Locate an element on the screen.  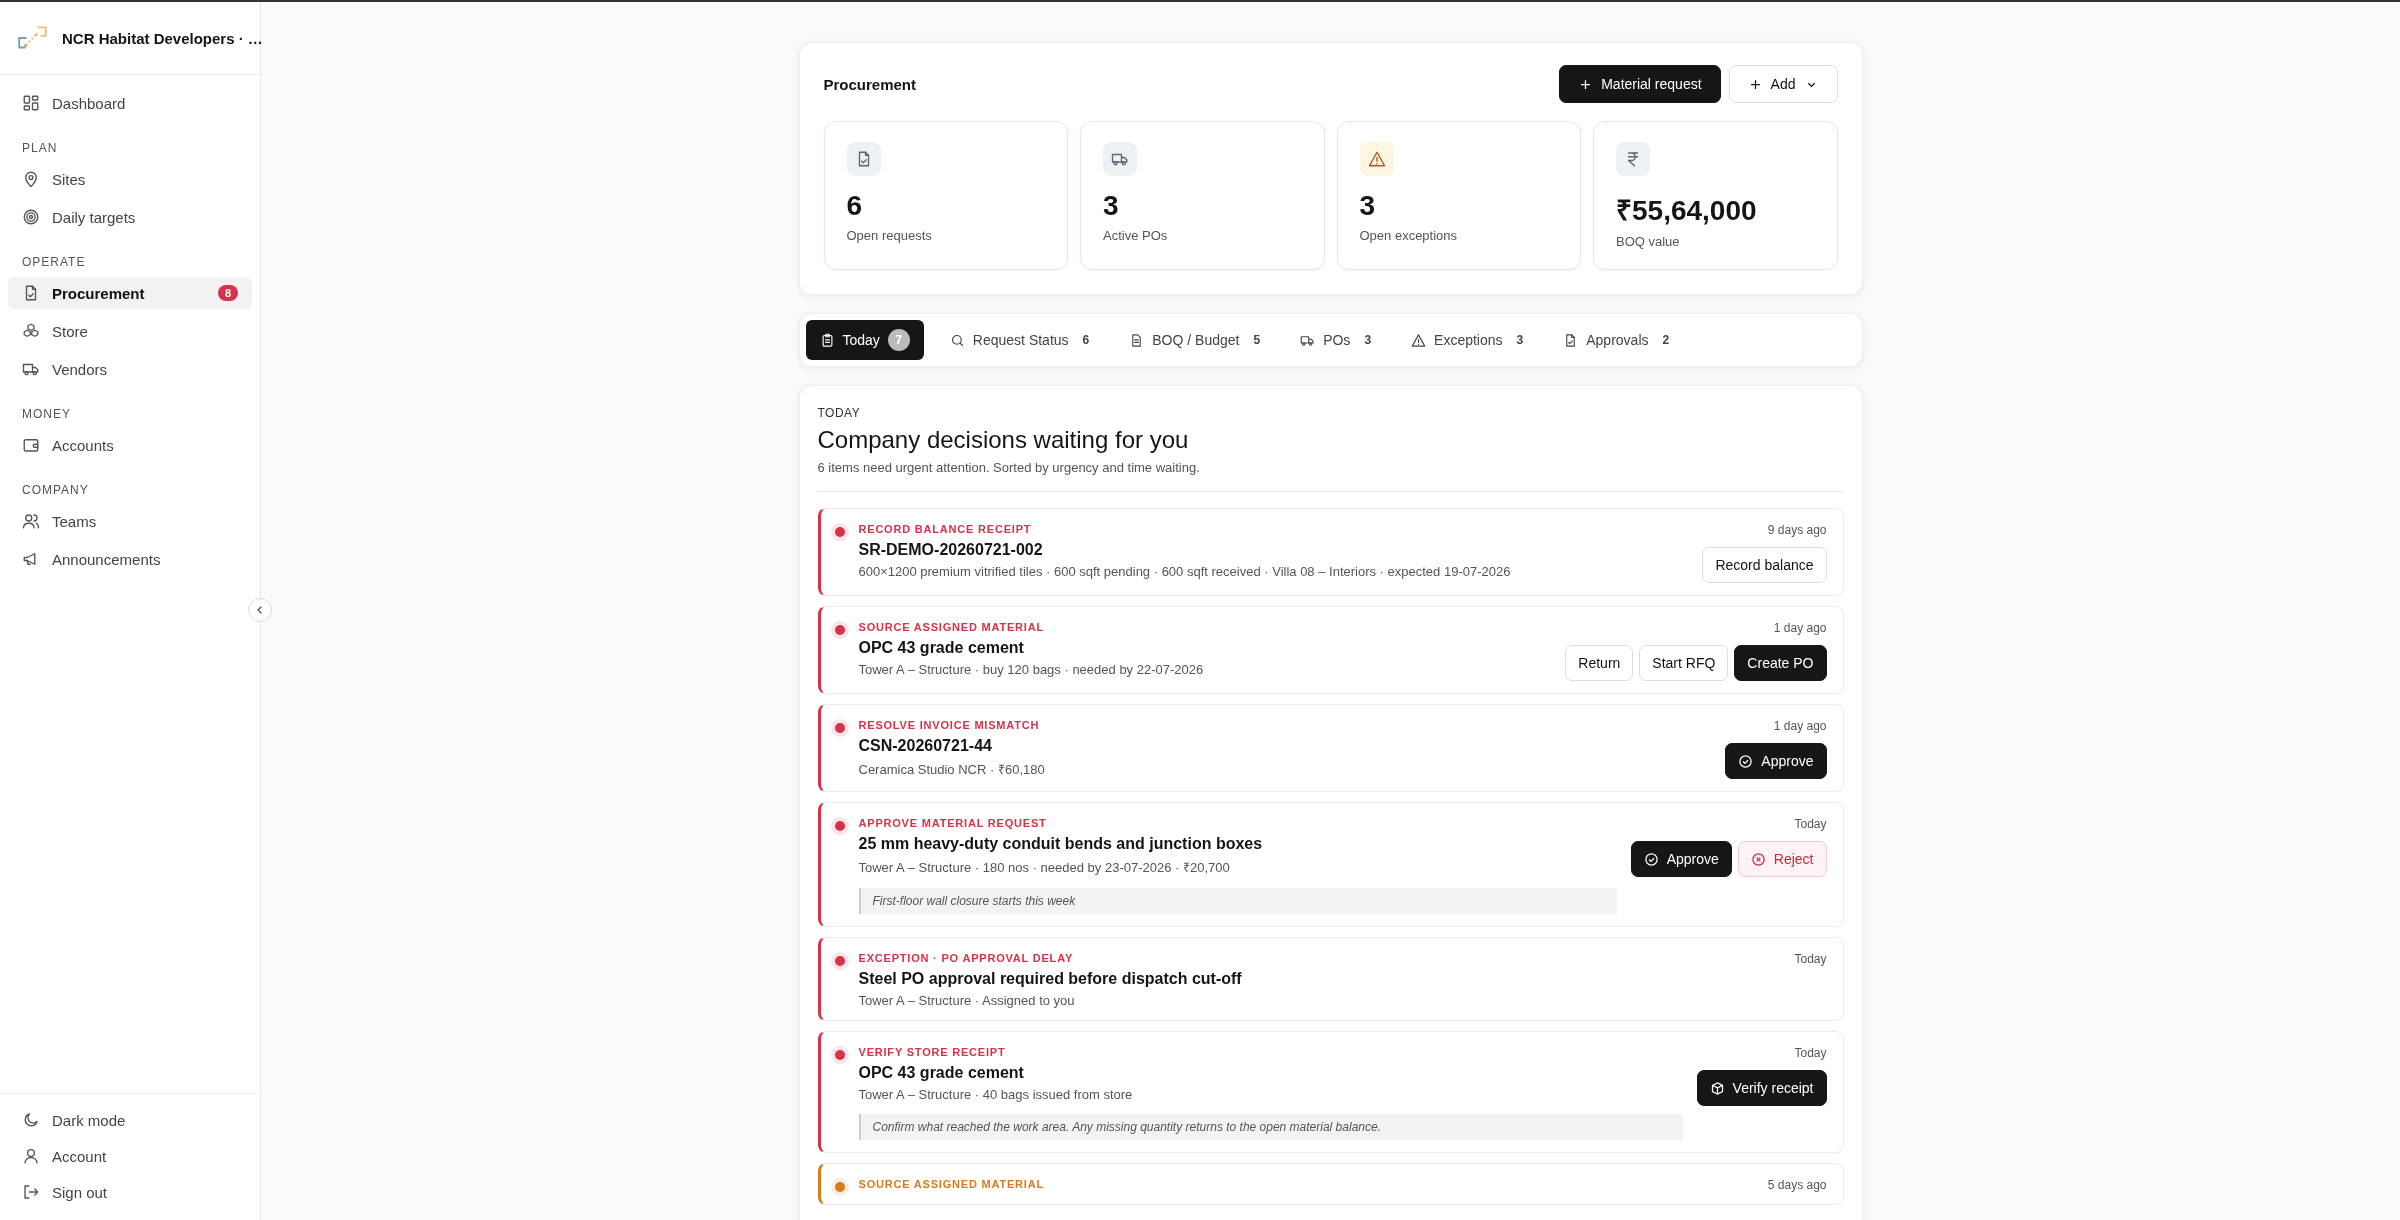
add-dropdown-button: Add is located at coordinates (1783, 84).